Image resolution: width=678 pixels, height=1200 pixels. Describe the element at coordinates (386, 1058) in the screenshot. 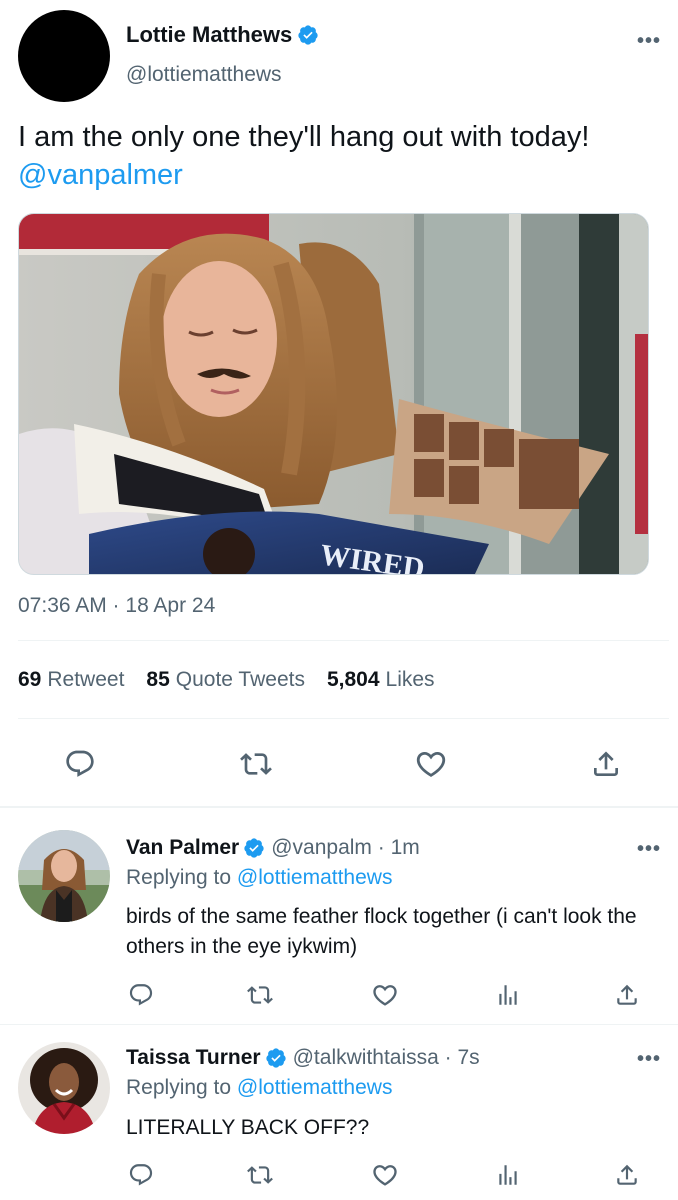

I see `reply-handle-time: @talkwithtaissa · 7s` at that location.